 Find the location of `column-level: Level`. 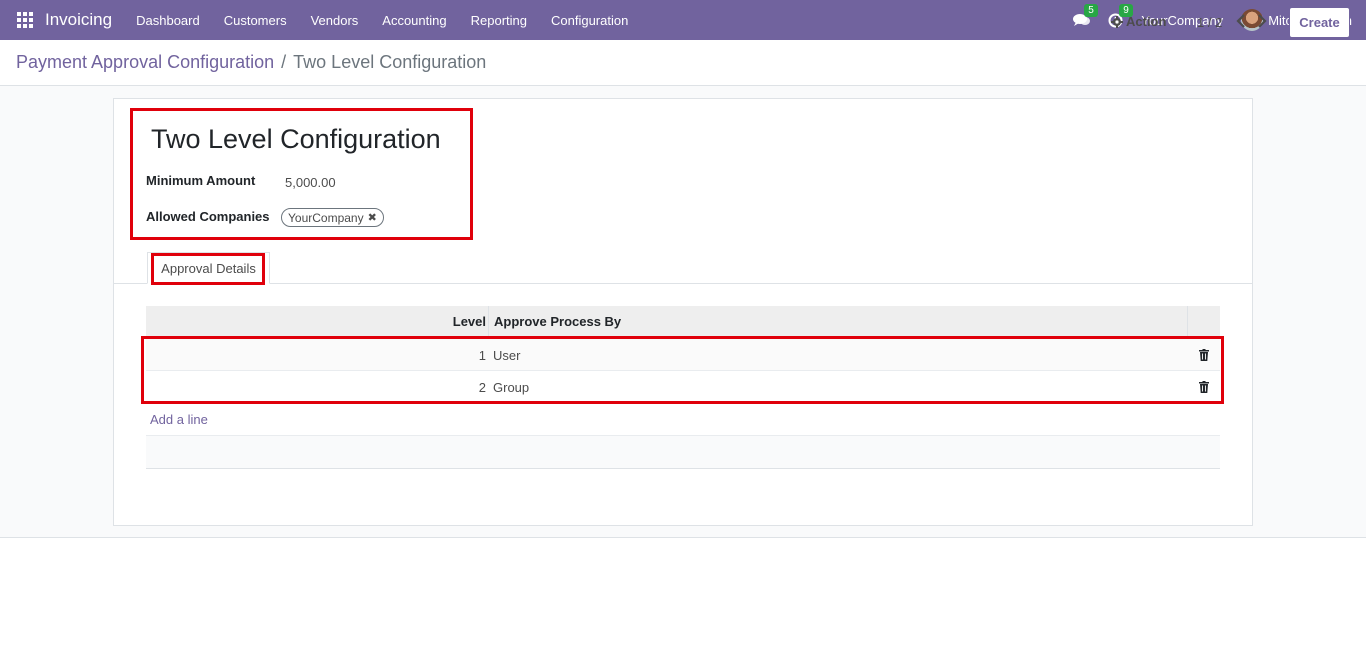

column-level: Level is located at coordinates (469, 321).